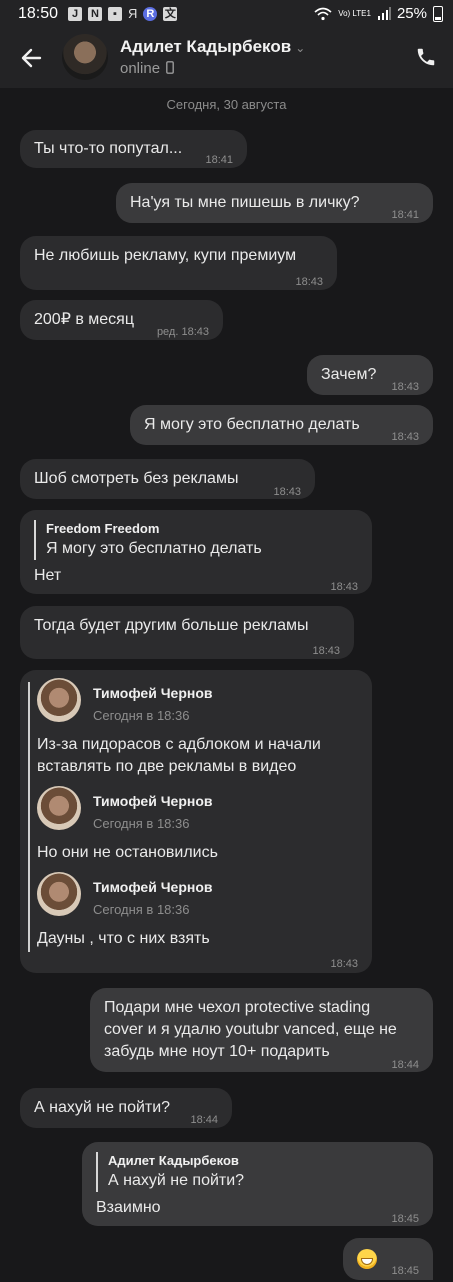 The width and height of the screenshot is (453, 1282). I want to click on forward-text: Но они не остановились, so click(127, 852).